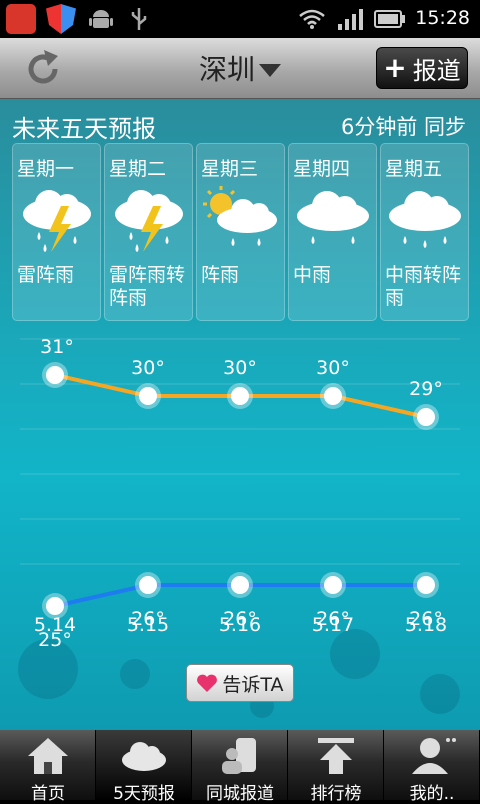 Image resolution: width=480 pixels, height=804 pixels. What do you see at coordinates (436, 70) in the screenshot?
I see `report-button-label: 报道` at bounding box center [436, 70].